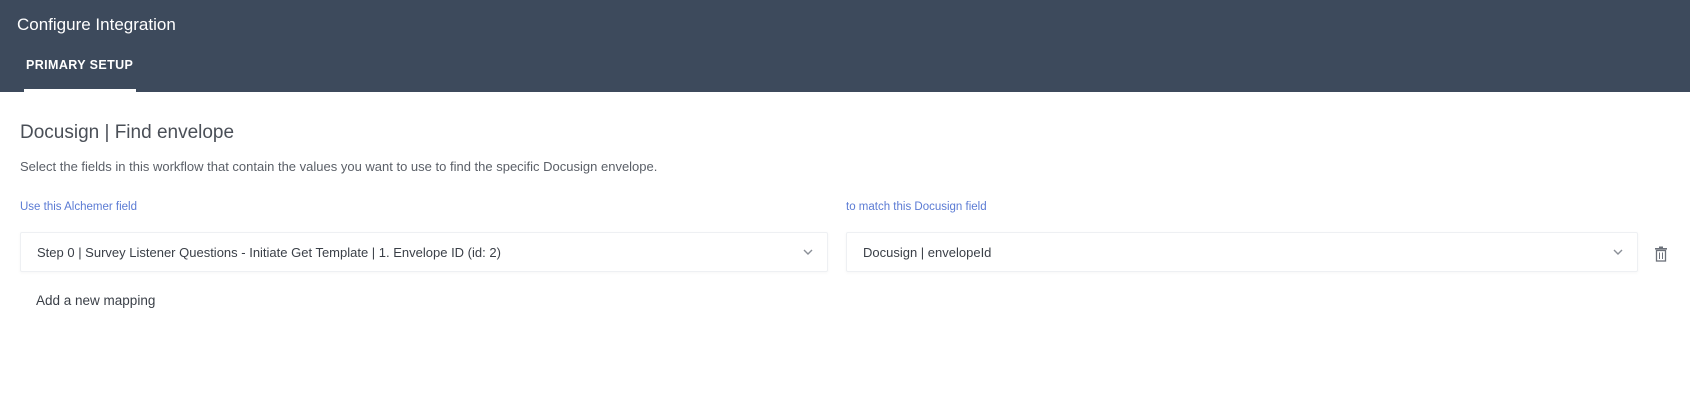 This screenshot has width=1690, height=404. Describe the element at coordinates (79, 75) in the screenshot. I see `tab-primary-setup: PRIMARY SETUP` at that location.